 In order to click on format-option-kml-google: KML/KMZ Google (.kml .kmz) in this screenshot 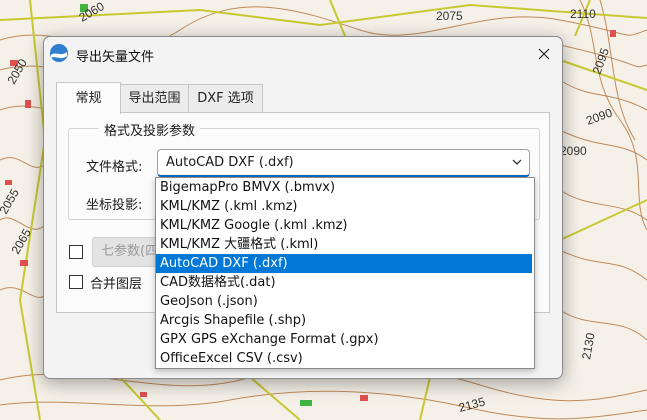, I will do `click(344, 225)`.